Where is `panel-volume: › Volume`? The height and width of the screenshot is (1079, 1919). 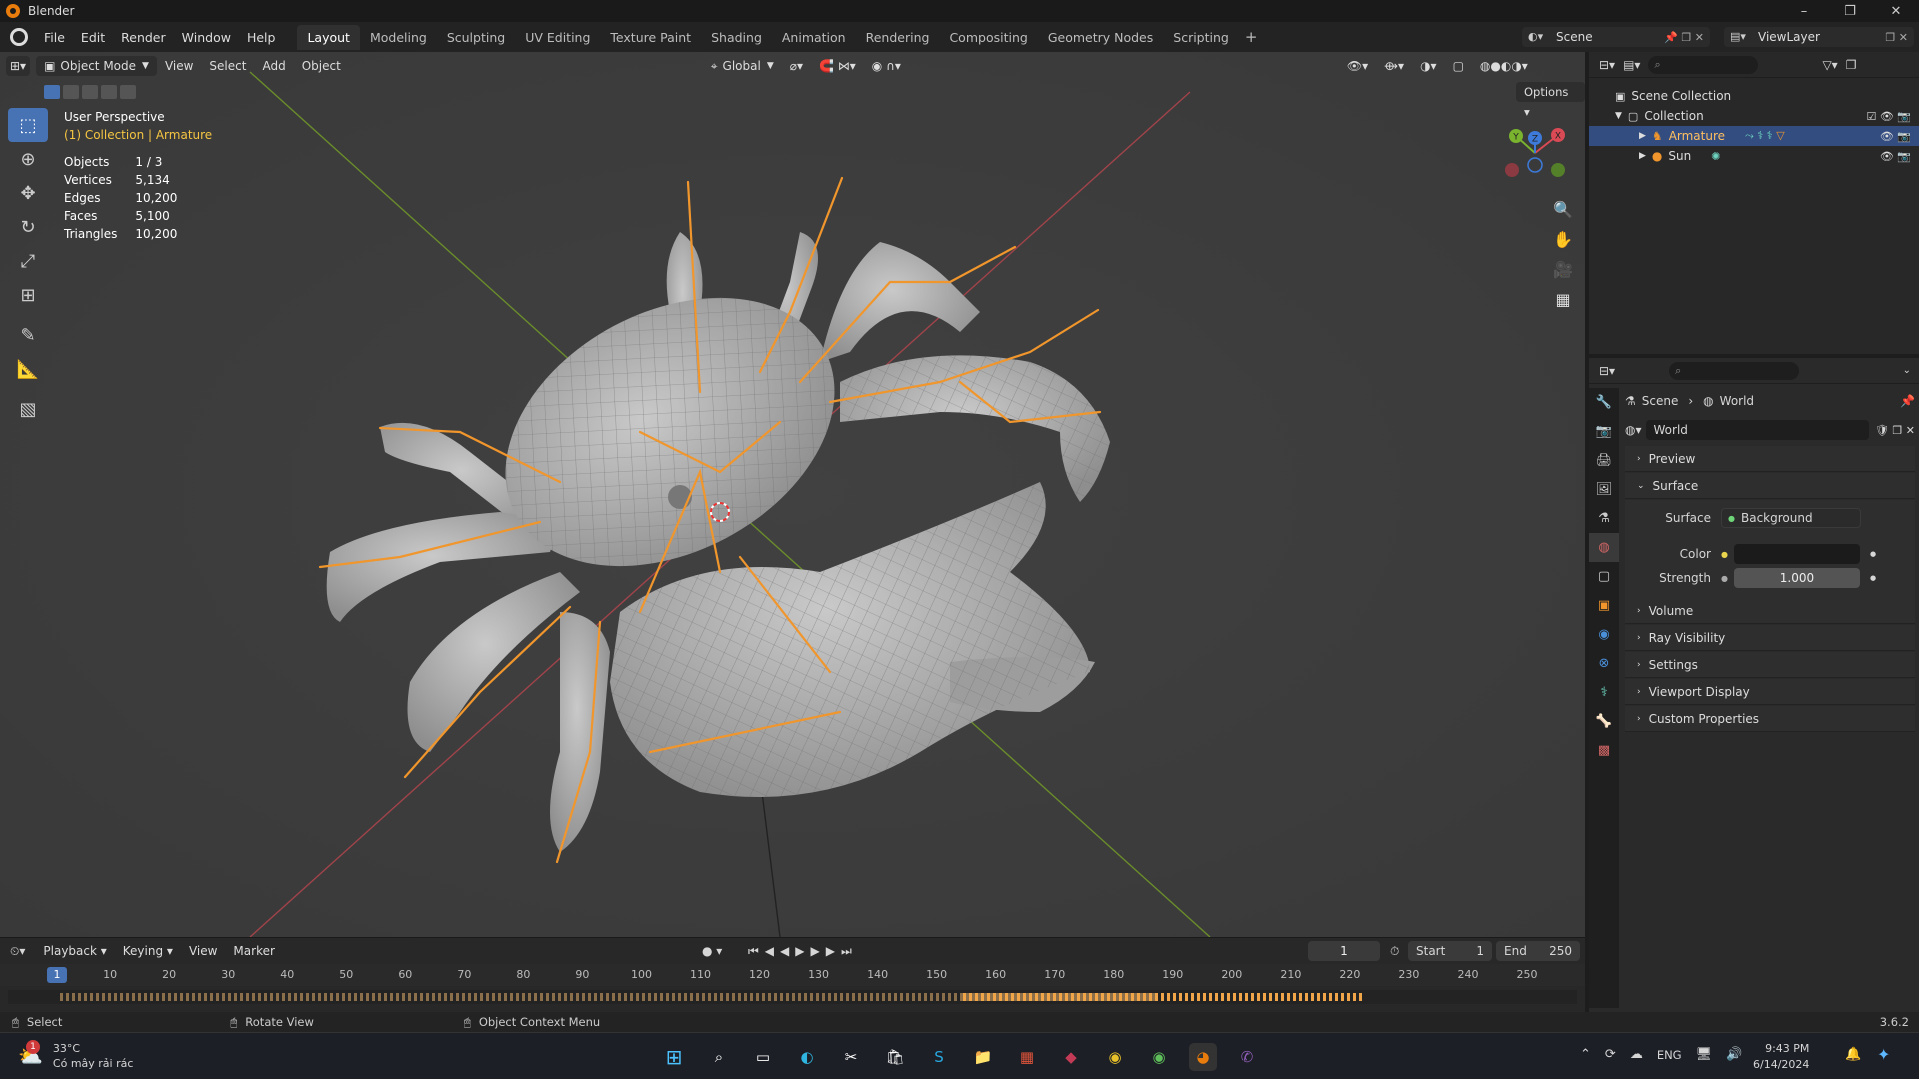
panel-volume: › Volume is located at coordinates (1770, 611).